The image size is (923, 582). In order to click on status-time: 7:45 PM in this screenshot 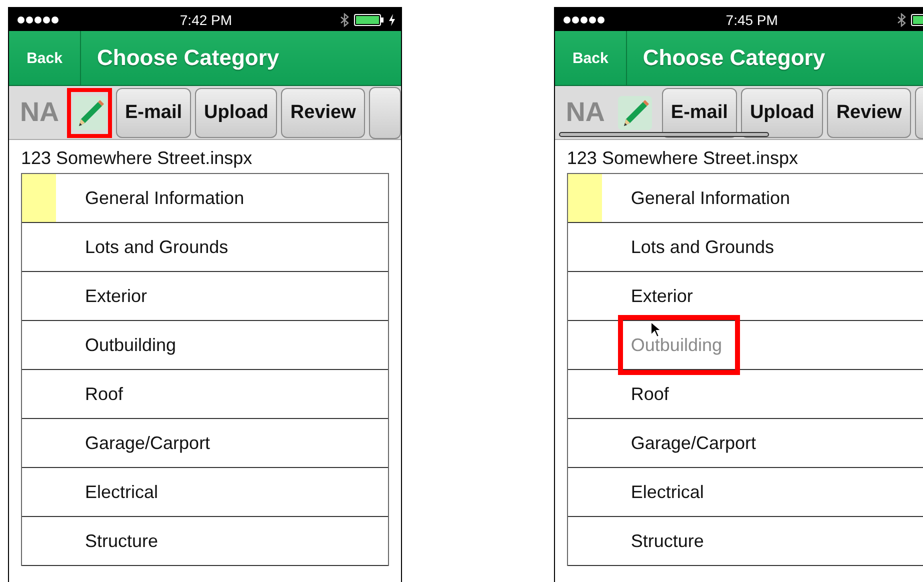, I will do `click(752, 20)`.